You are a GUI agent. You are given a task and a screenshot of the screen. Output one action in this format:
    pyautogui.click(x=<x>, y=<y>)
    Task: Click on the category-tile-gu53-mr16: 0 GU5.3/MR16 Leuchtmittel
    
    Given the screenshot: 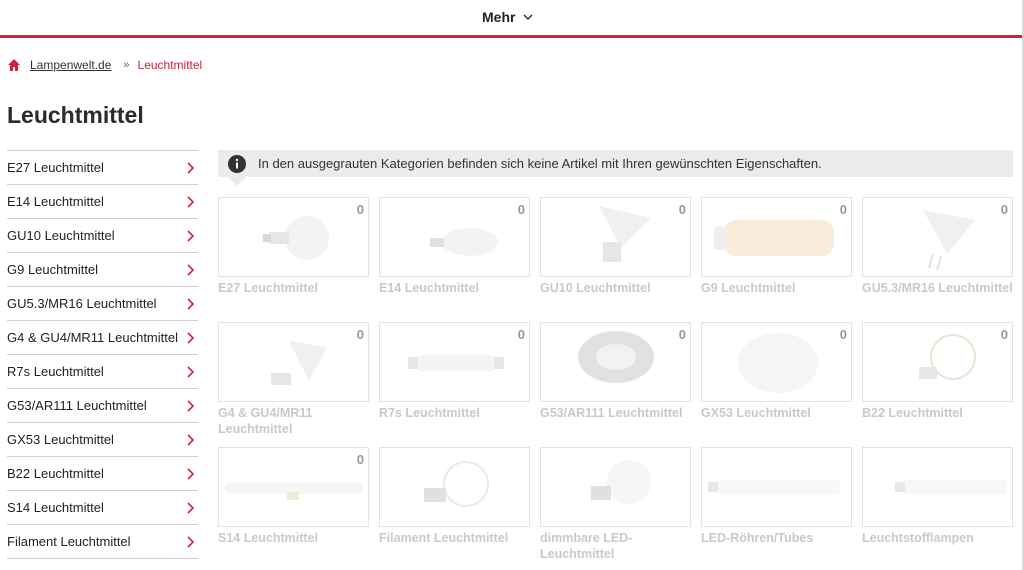 What is the action you would take?
    pyautogui.click(x=937, y=246)
    